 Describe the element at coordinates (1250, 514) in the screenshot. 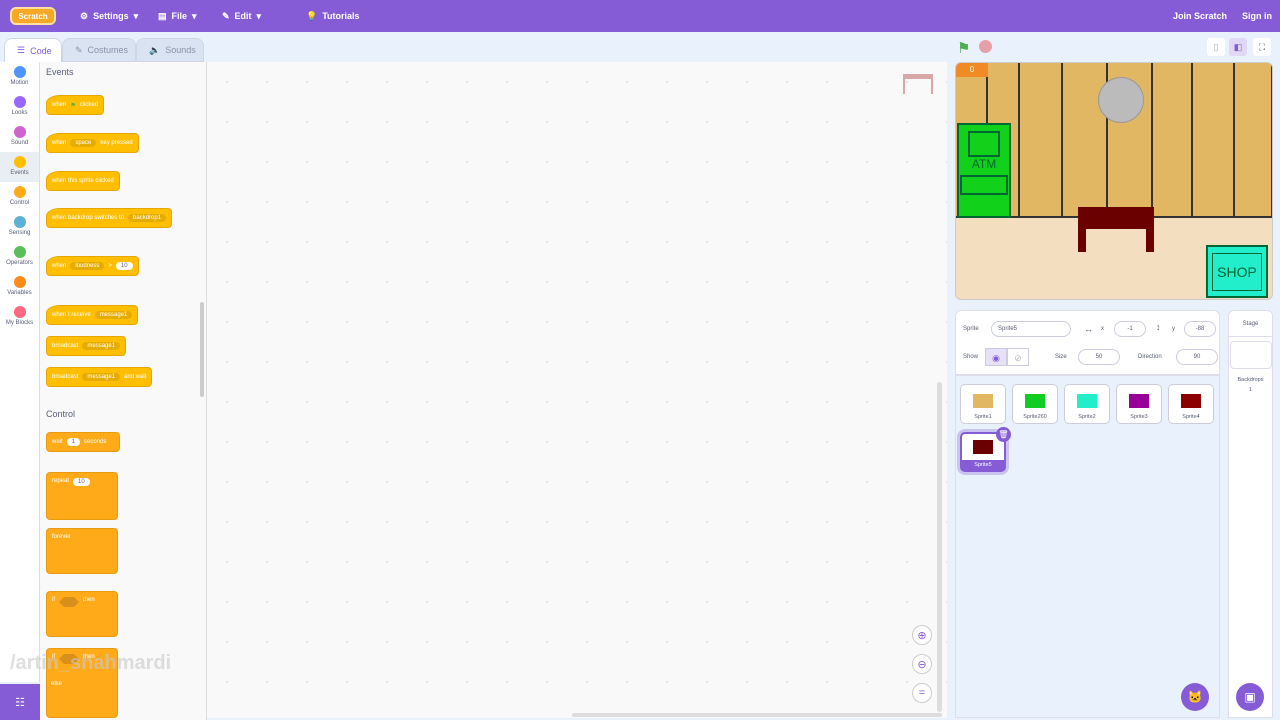

I see `stage-panel: Stage Backdrops 1` at that location.